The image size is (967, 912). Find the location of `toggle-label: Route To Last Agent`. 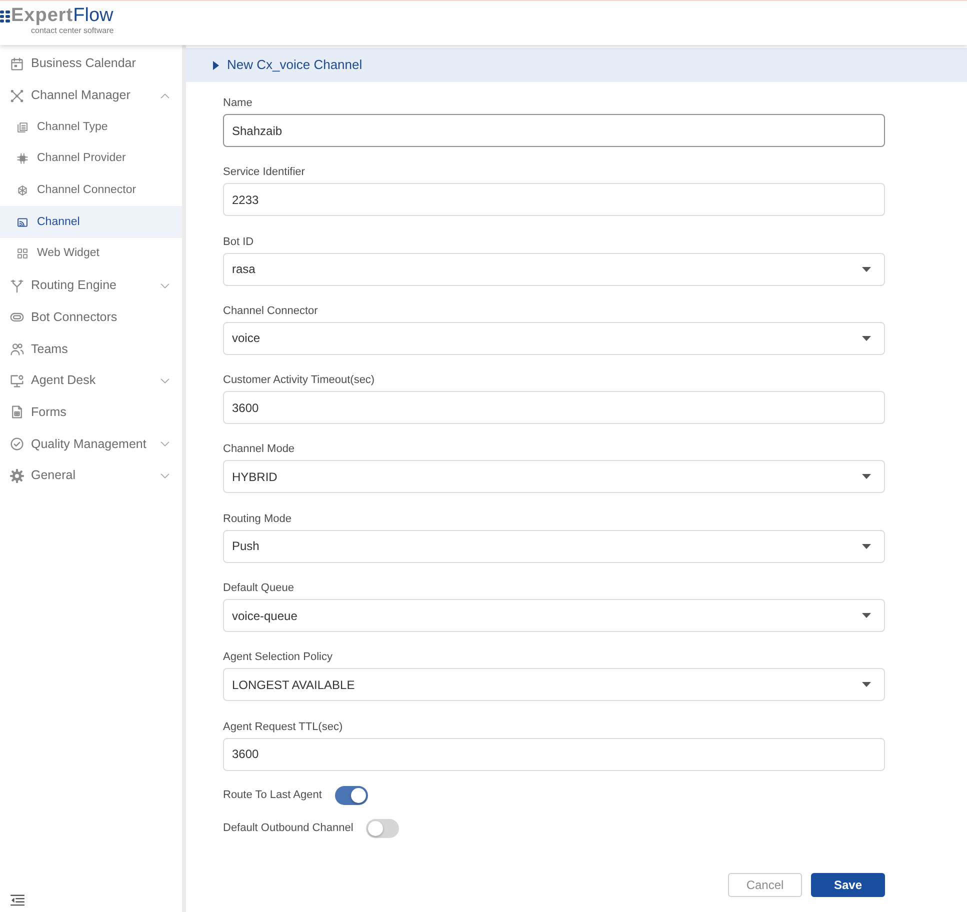

toggle-label: Route To Last Agent is located at coordinates (272, 796).